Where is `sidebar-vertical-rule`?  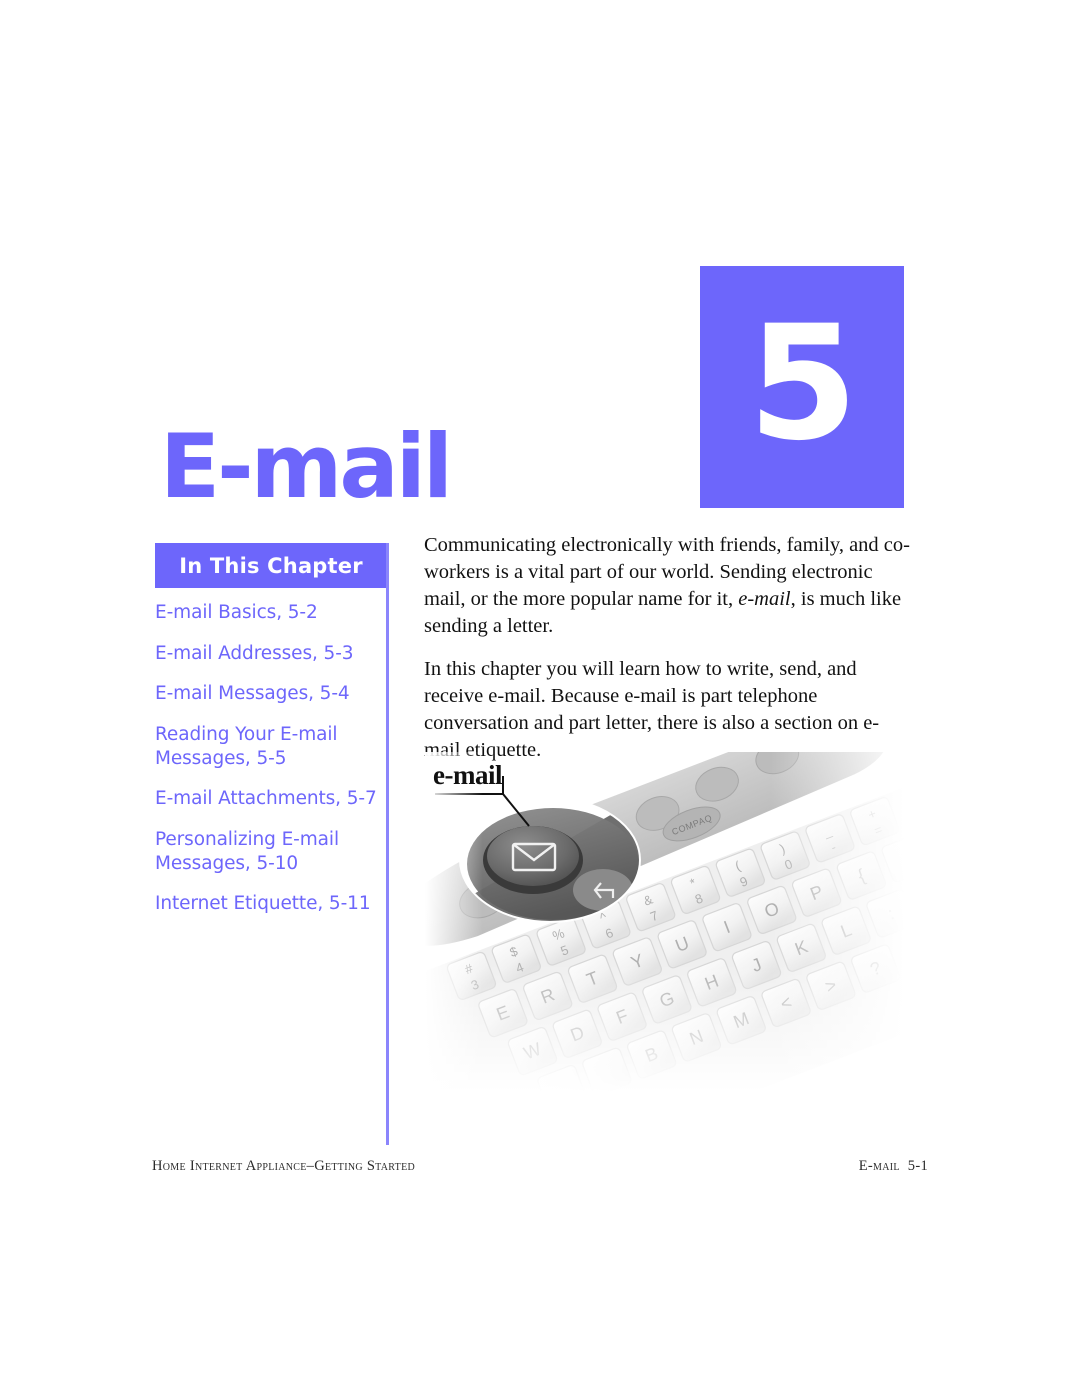 sidebar-vertical-rule is located at coordinates (387, 844).